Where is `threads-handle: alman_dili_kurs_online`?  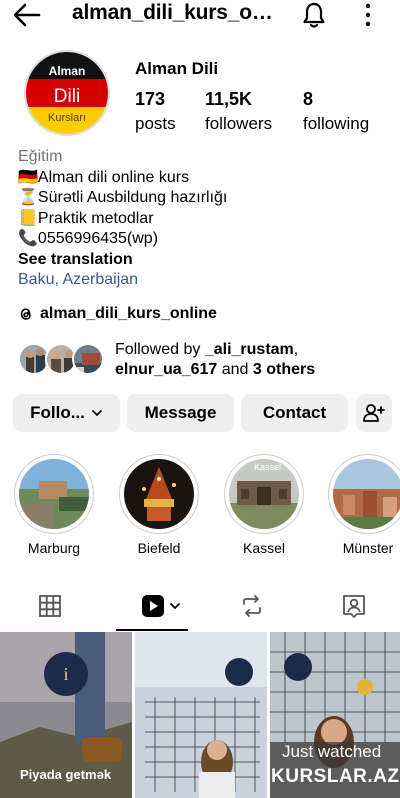
threads-handle: alman_dili_kurs_online is located at coordinates (128, 313).